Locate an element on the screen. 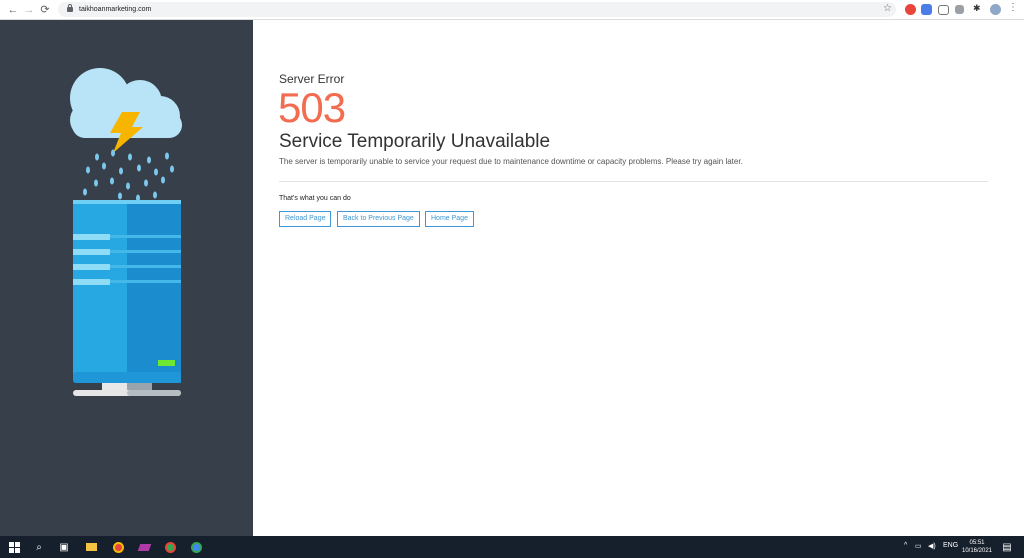  url-text: taikhoanmarketing.com is located at coordinates (115, 9).